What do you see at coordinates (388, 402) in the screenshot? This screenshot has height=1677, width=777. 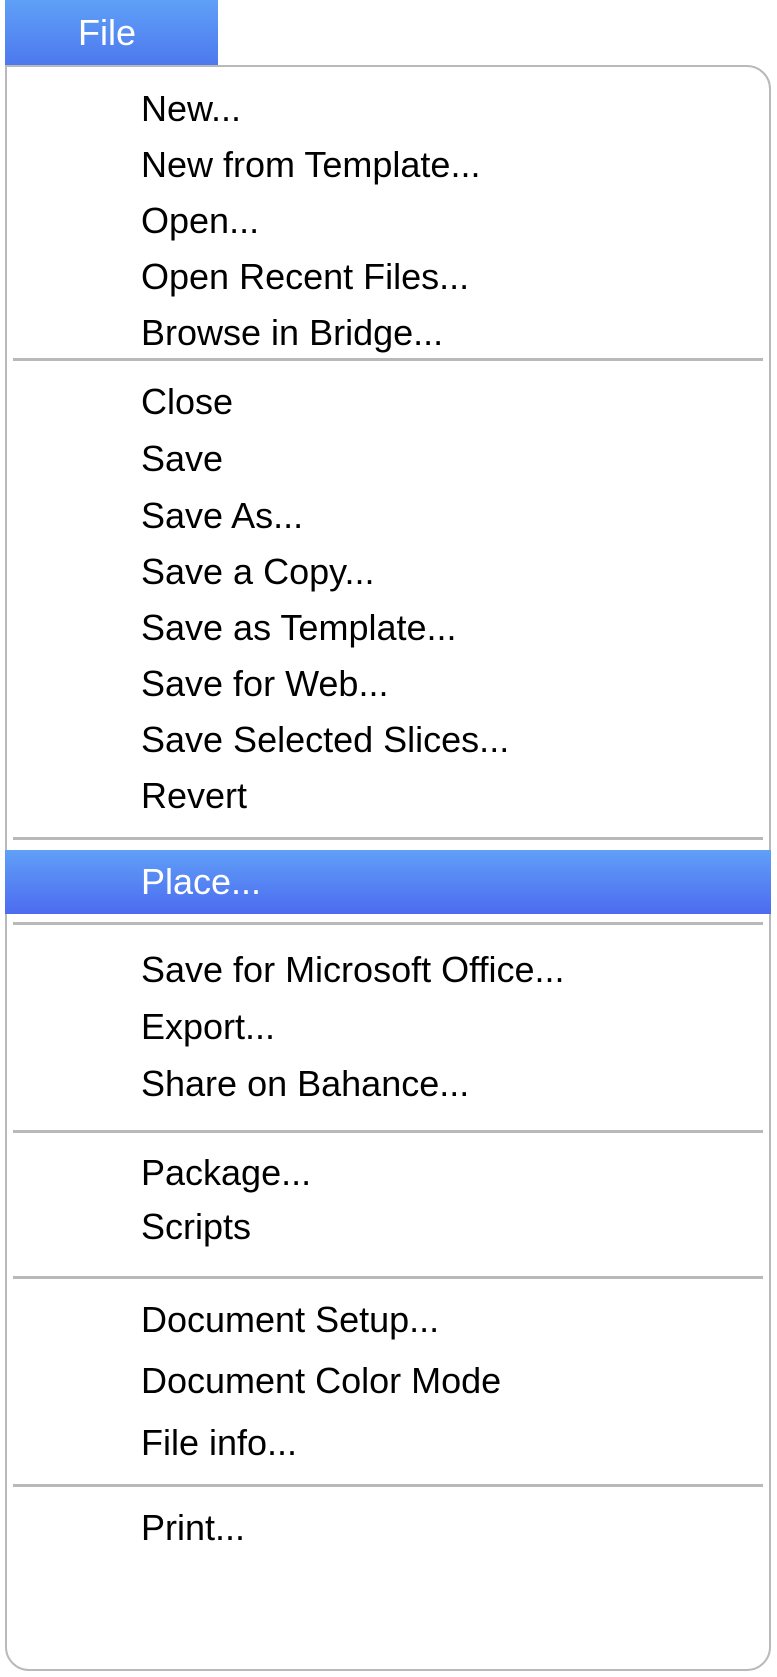 I see `menu-item-close: Close` at bounding box center [388, 402].